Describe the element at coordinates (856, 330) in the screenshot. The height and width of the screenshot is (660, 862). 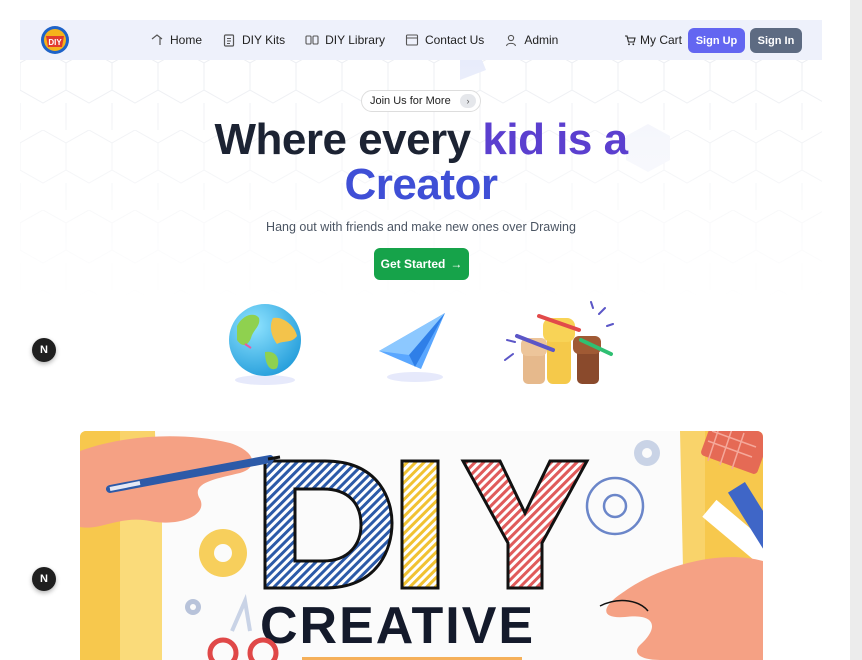
I see `scrollbar-track` at that location.